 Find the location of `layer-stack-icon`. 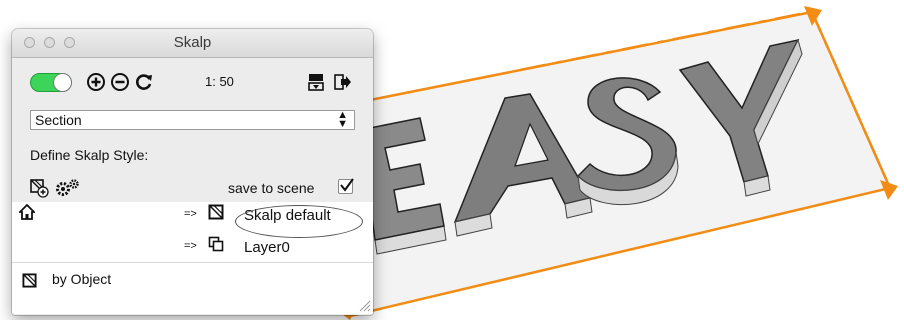

layer-stack-icon is located at coordinates (316, 82).